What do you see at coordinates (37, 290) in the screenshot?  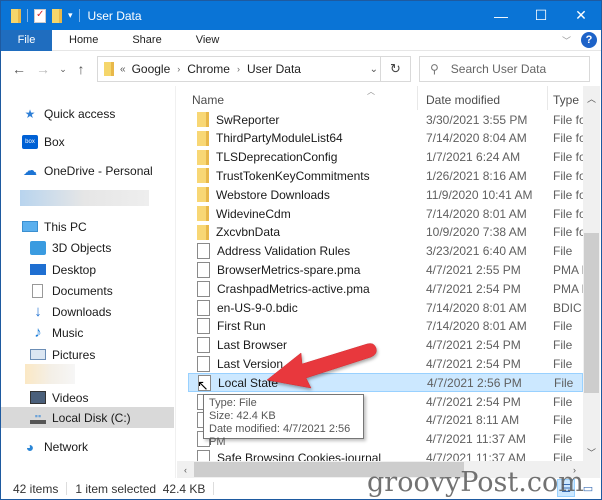 I see `document-icon` at bounding box center [37, 290].